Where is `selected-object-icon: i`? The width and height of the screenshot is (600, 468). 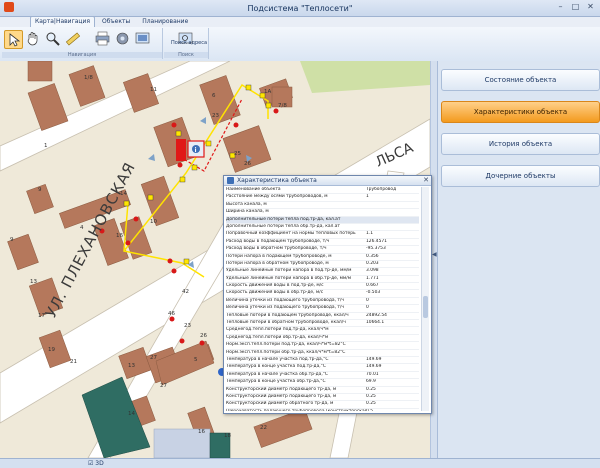 selected-object-icon: i is located at coordinates (196, 149).